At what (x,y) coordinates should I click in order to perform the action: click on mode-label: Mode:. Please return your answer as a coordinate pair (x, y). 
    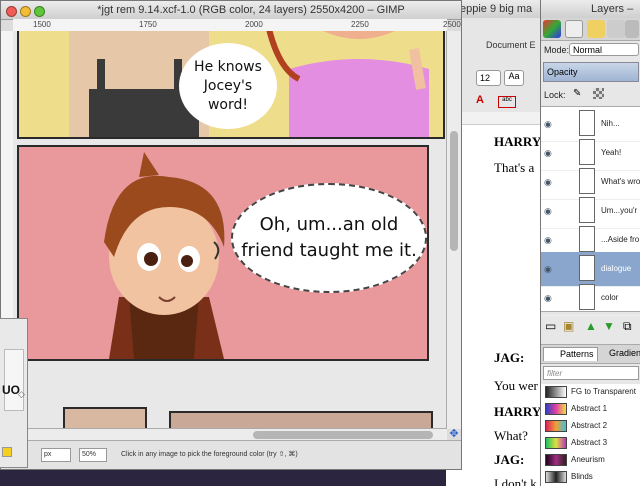
    Looking at the image, I should click on (557, 50).